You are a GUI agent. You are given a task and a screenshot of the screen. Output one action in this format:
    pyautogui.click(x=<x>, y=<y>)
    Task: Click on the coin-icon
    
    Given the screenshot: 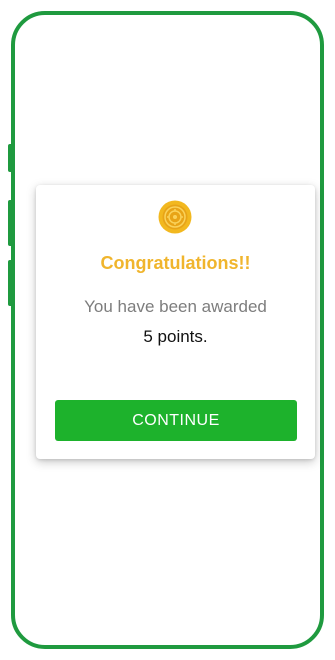 What is the action you would take?
    pyautogui.click(x=175, y=217)
    